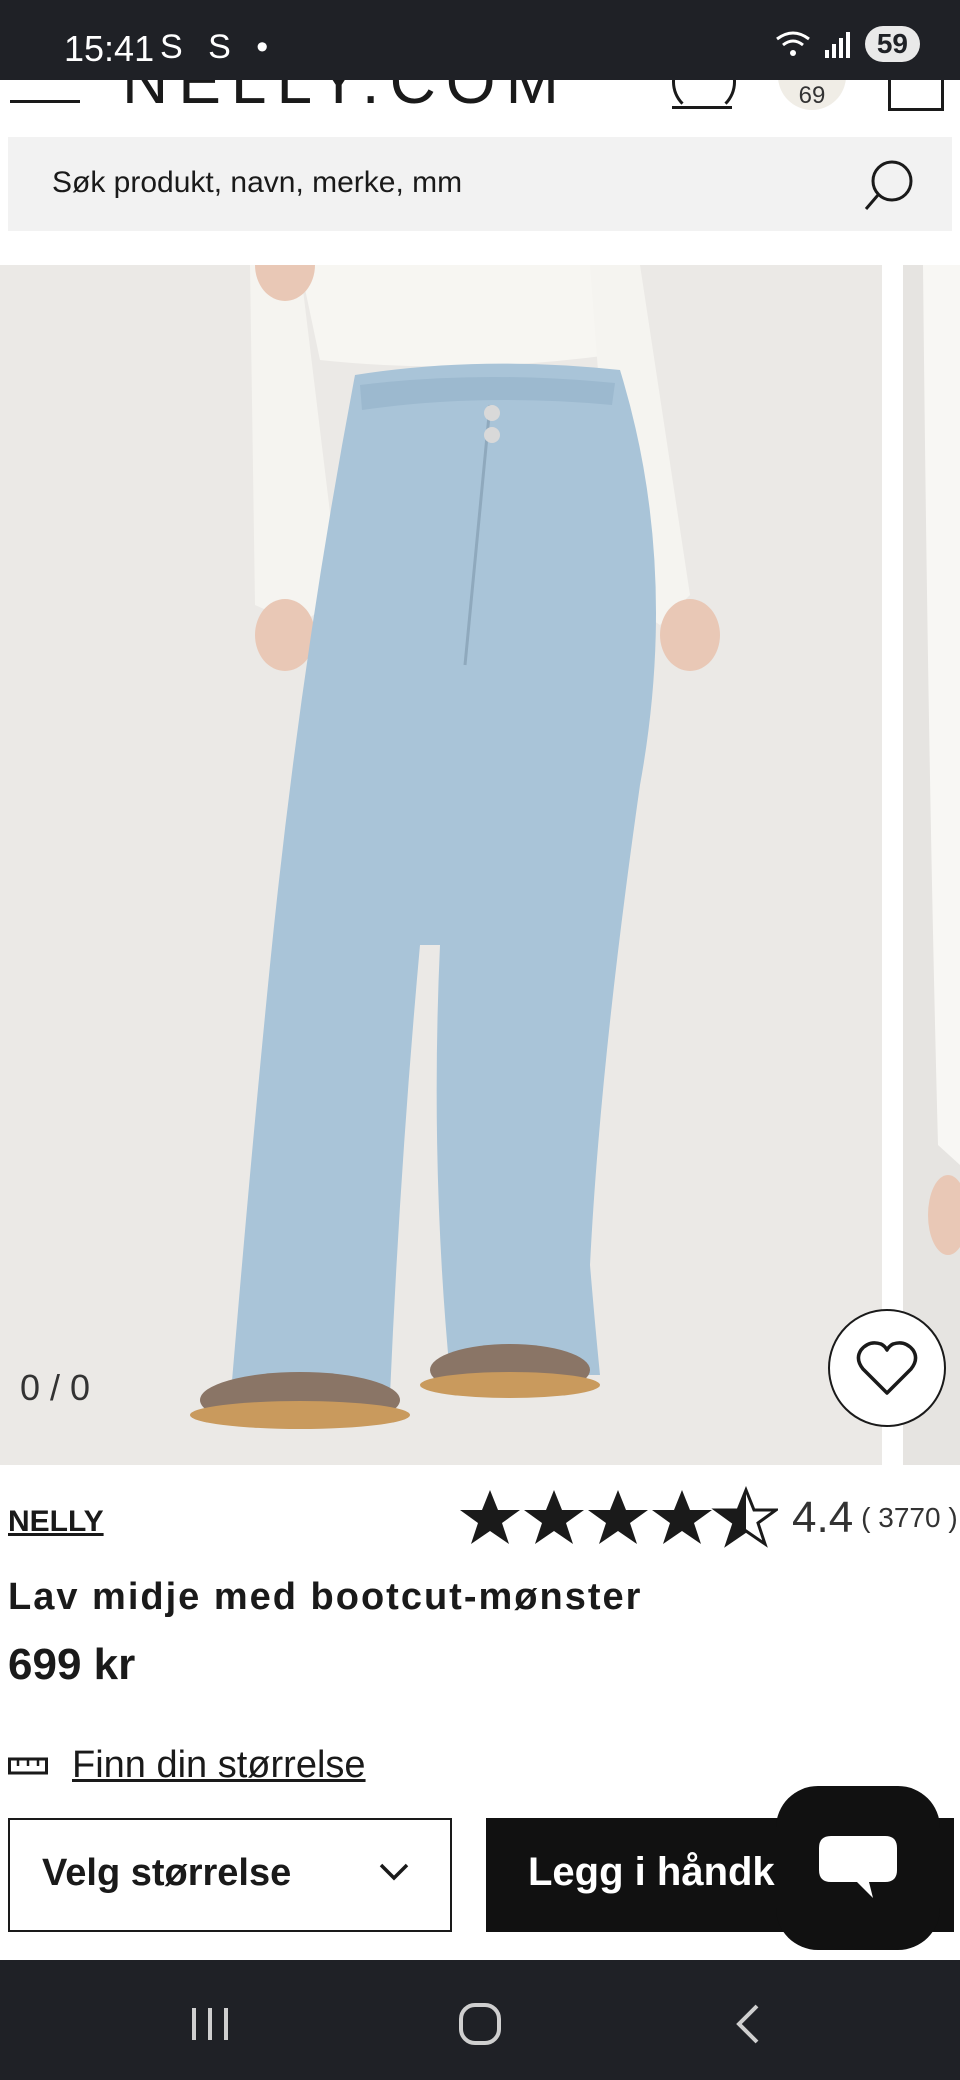  Describe the element at coordinates (28, 1765) in the screenshot. I see `ruler-icon` at that location.